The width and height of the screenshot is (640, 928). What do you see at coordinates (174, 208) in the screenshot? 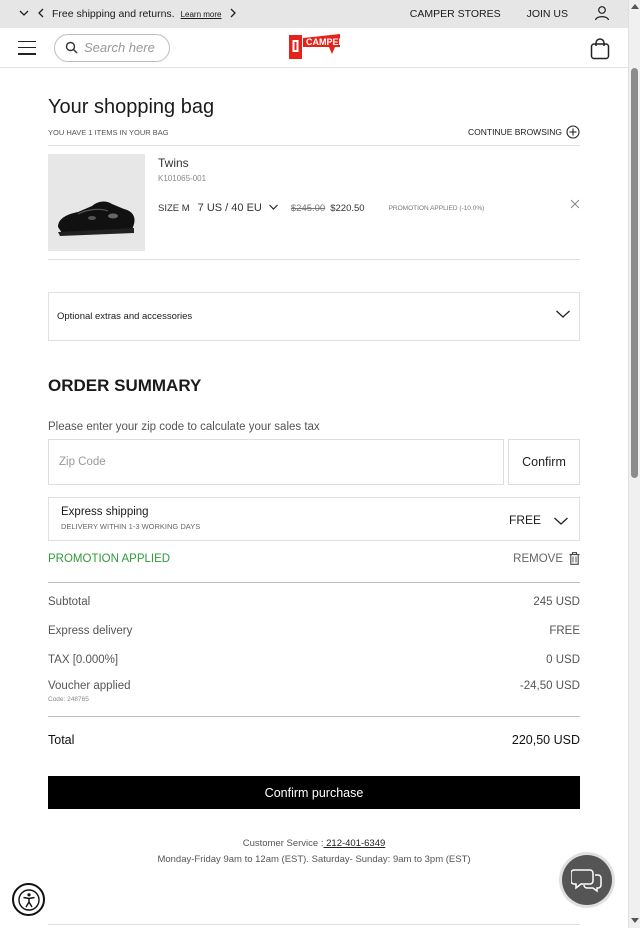
I see `size-label: SIZE M` at bounding box center [174, 208].